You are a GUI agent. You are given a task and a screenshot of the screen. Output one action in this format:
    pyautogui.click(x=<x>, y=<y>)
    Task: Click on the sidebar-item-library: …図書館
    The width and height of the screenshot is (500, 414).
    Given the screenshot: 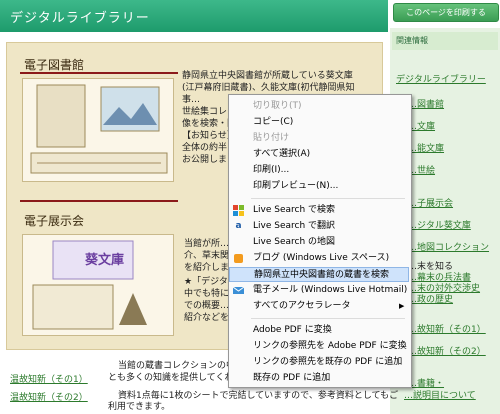 What is the action you would take?
    pyautogui.click(x=426, y=103)
    